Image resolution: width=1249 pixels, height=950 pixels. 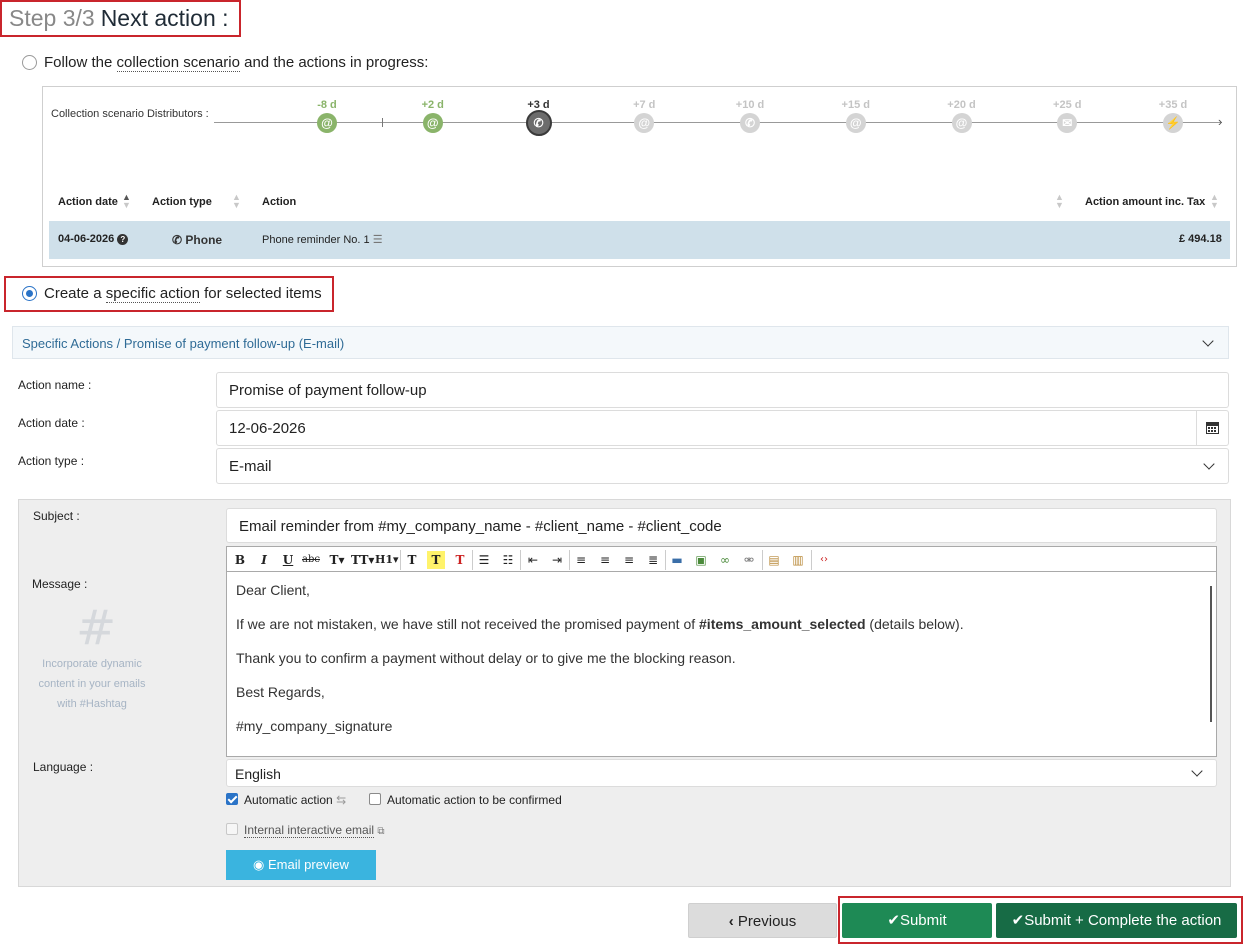 I want to click on col-amount: Action amount inc. Tax, so click(x=1145, y=202).